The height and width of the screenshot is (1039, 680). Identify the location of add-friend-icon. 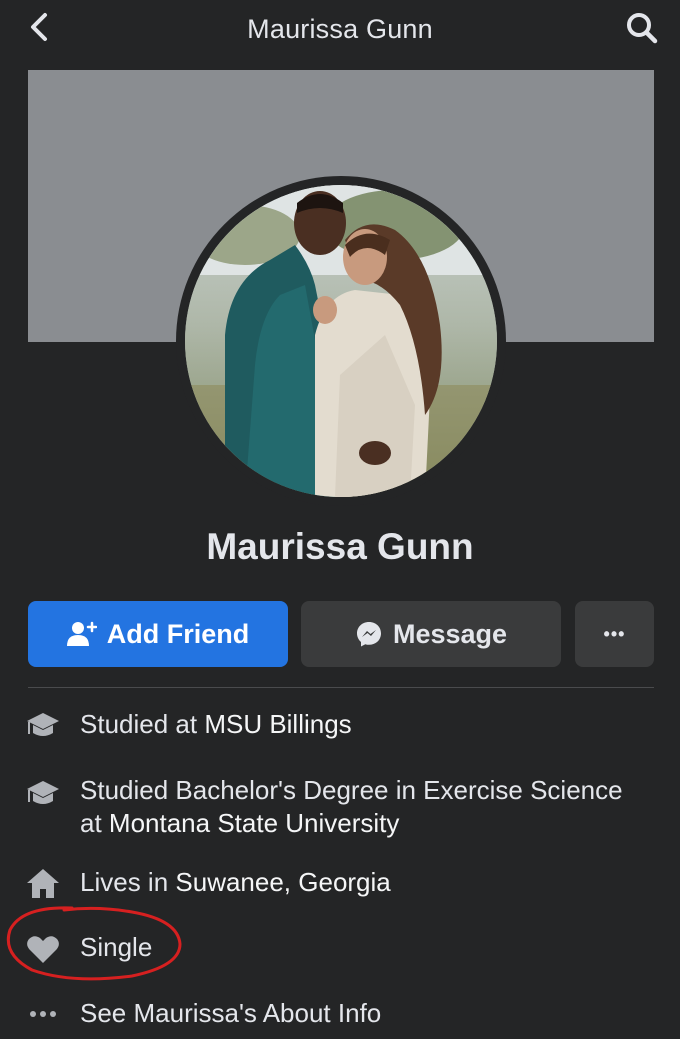
(81, 633).